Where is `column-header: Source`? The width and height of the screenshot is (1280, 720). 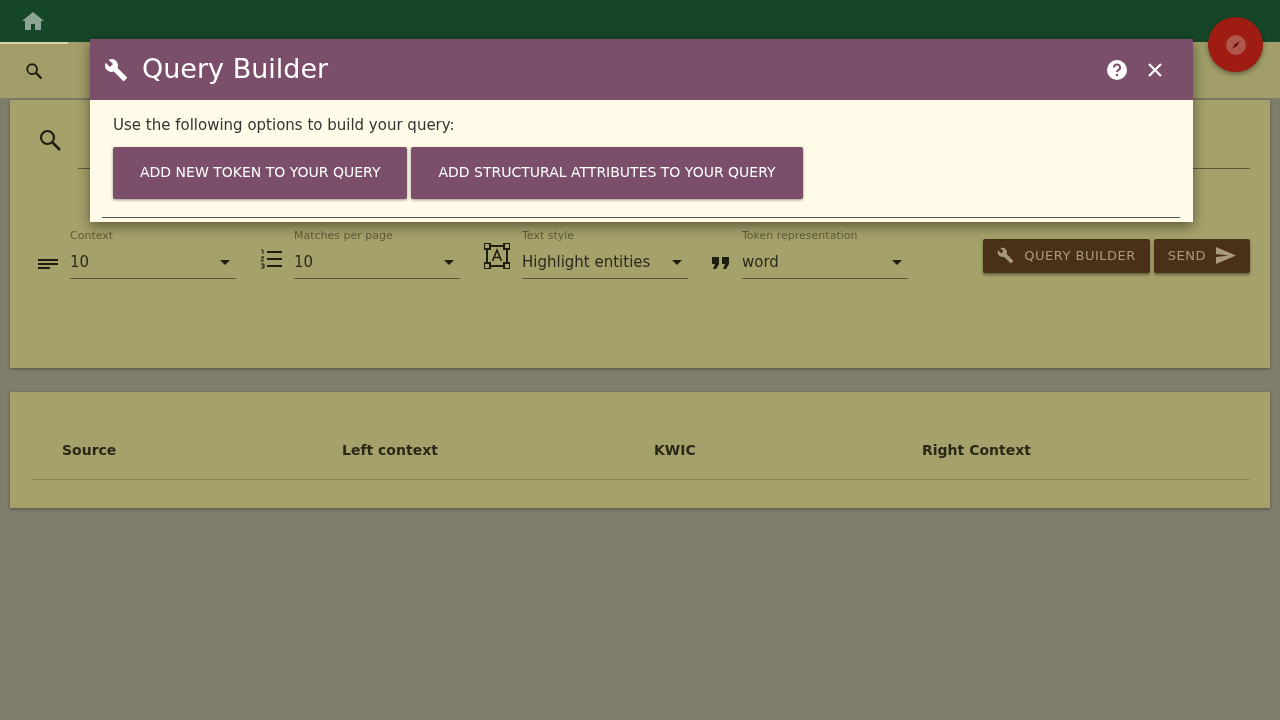 column-header: Source is located at coordinates (89, 450).